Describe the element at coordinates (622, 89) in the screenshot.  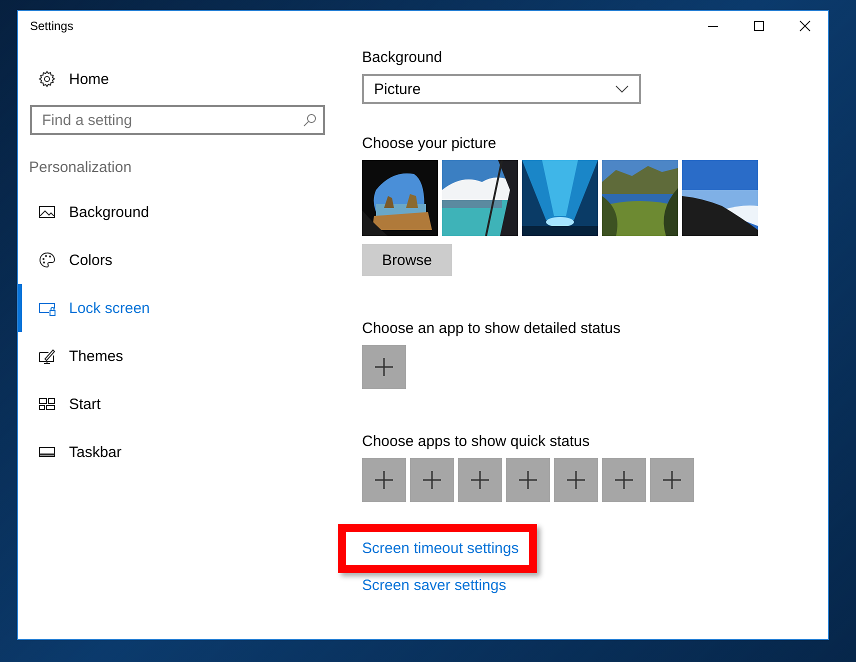
I see `chevron-down-icon` at that location.